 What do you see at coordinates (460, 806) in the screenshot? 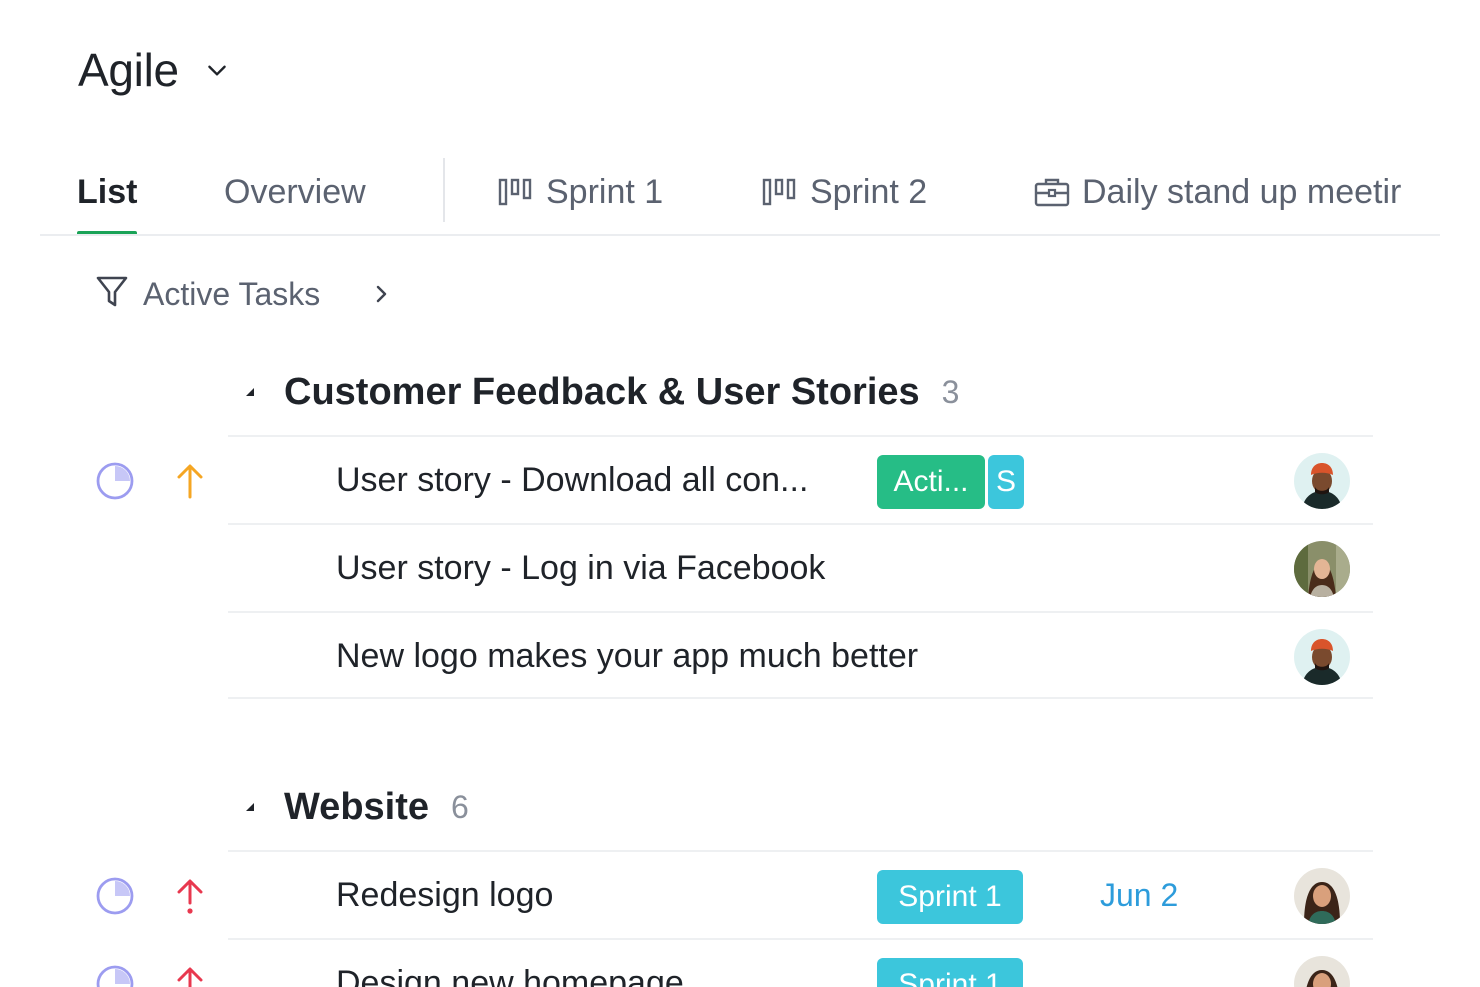
I see `group-count: 6` at bounding box center [460, 806].